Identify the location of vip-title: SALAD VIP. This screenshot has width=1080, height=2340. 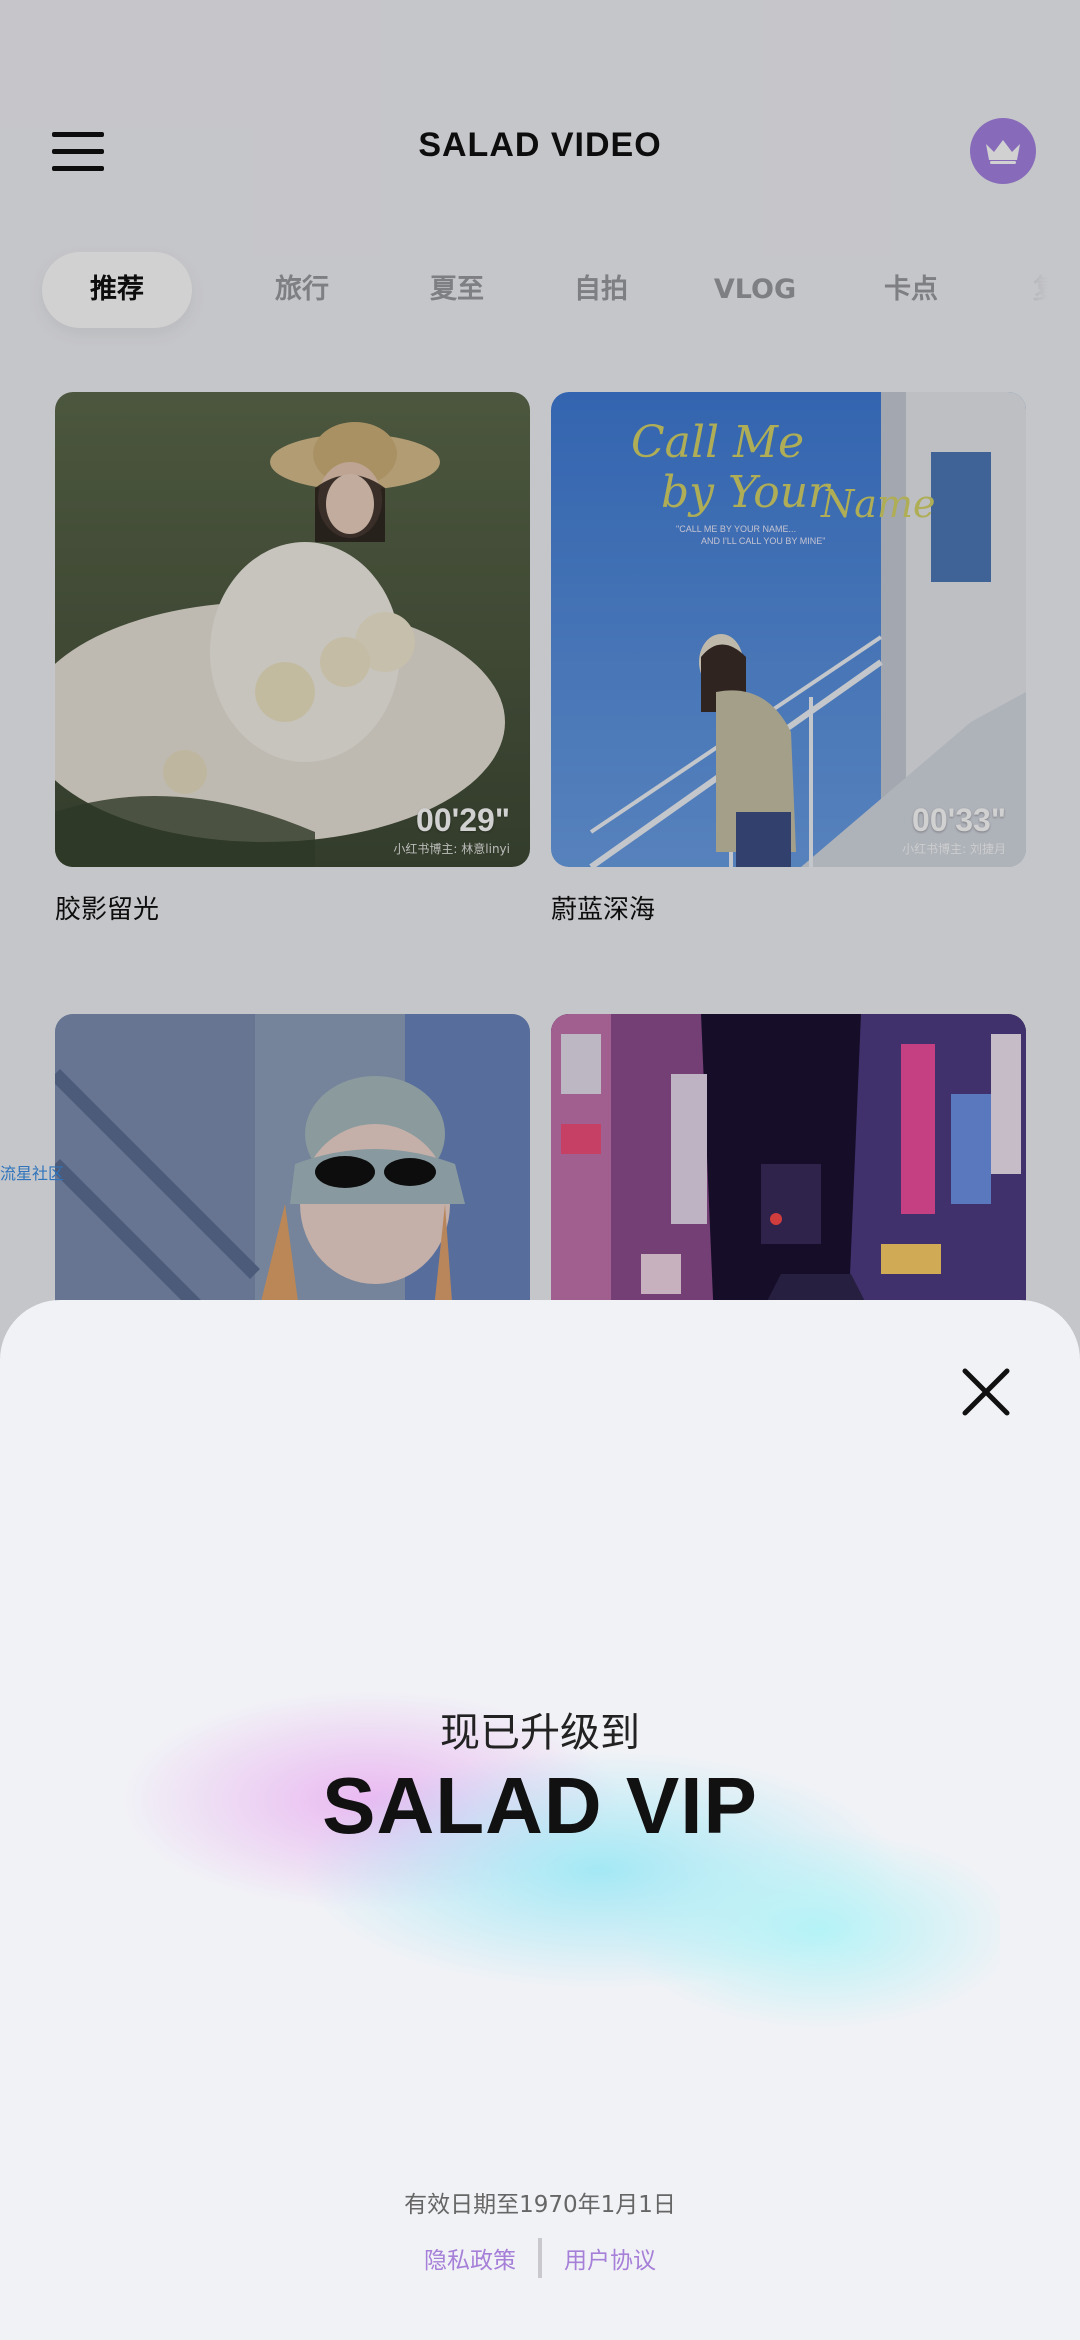
(540, 1805).